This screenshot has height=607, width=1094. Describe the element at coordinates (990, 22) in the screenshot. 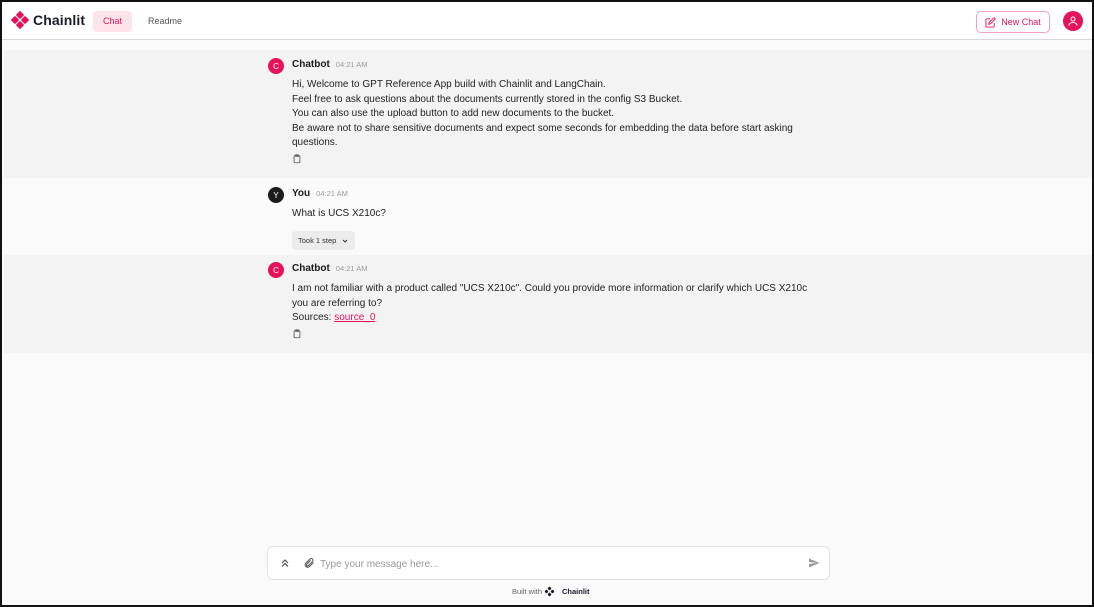

I see `new-chat-icon` at that location.